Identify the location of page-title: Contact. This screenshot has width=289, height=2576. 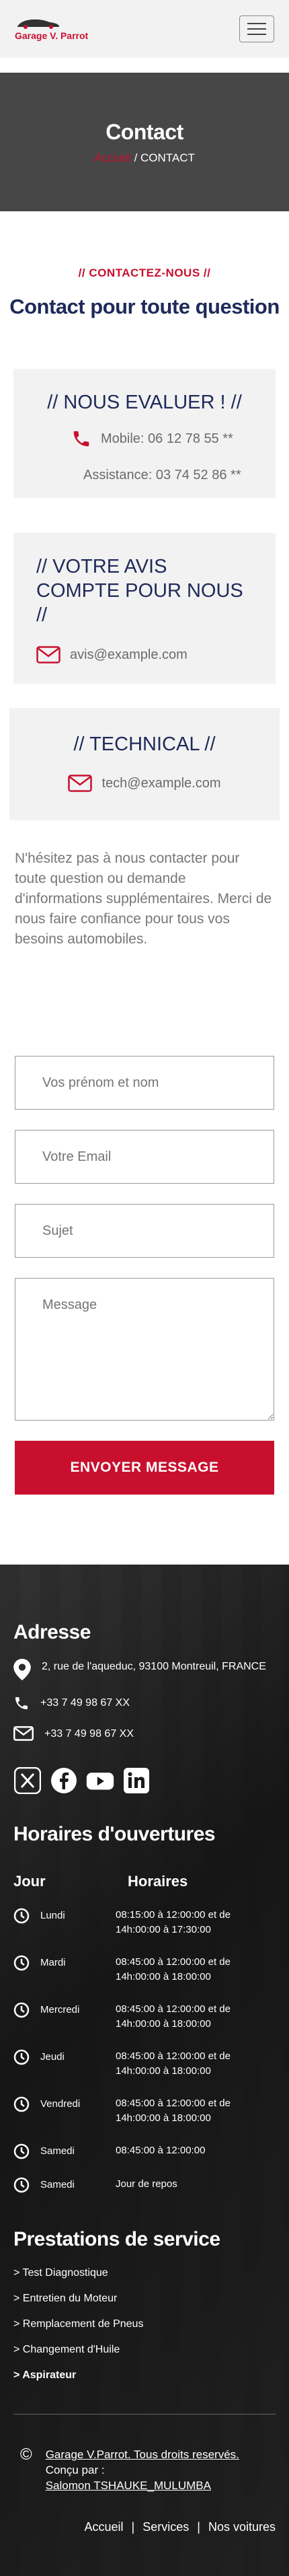
(144, 131).